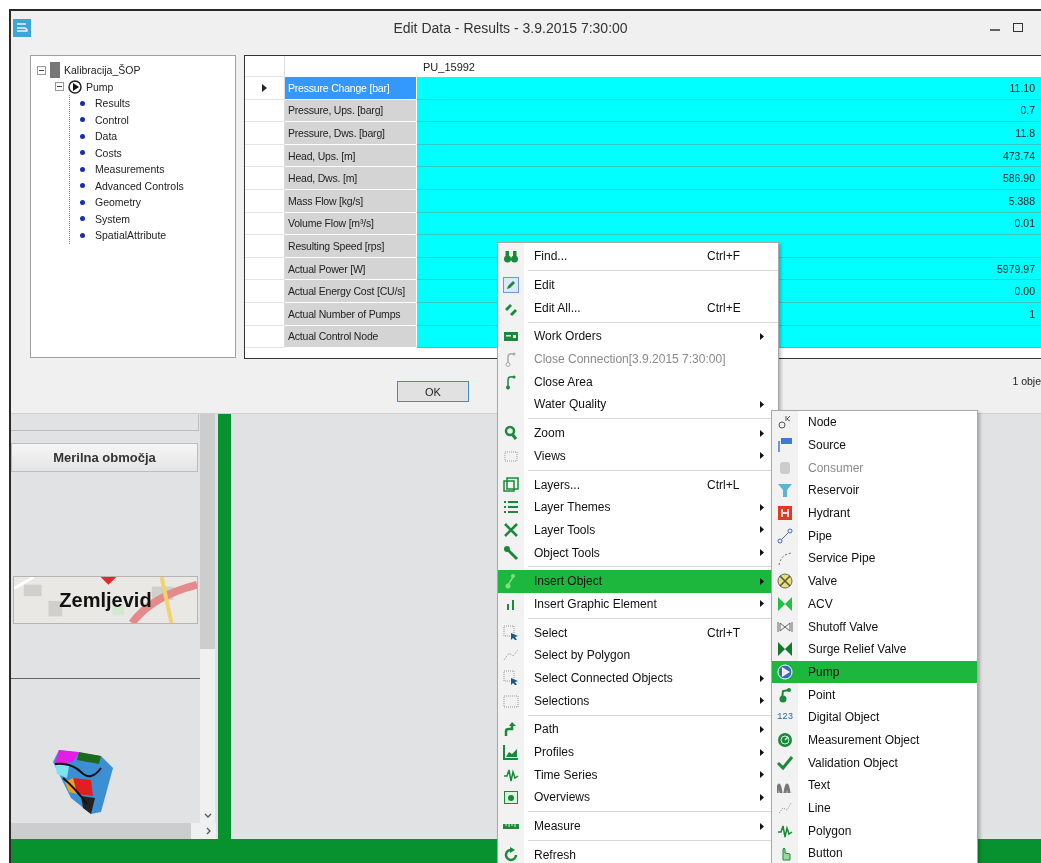 This screenshot has height=863, width=1041. What do you see at coordinates (1026, 380) in the screenshot?
I see `status-text: 1 obje` at bounding box center [1026, 380].